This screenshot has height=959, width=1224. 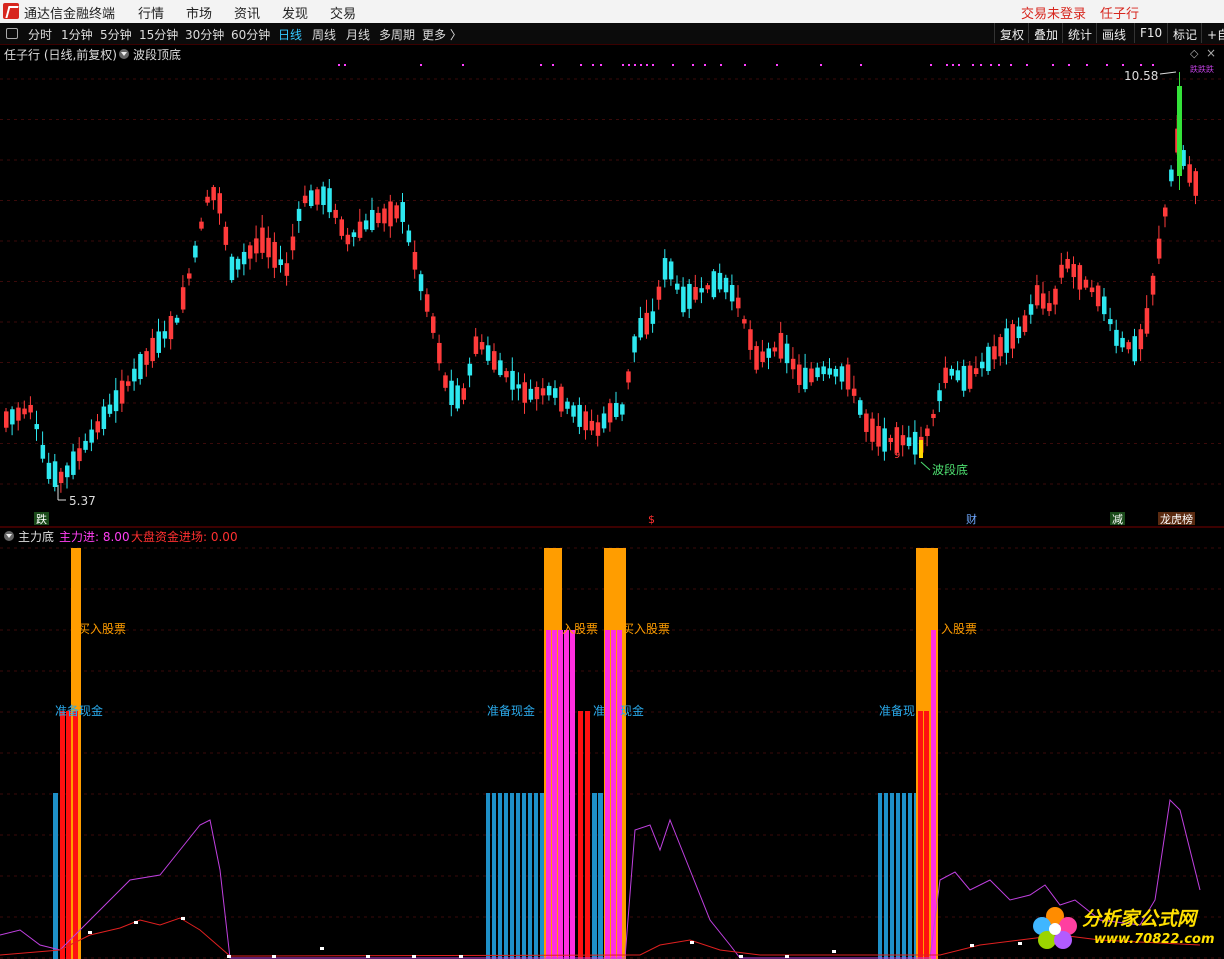 What do you see at coordinates (646, 629) in the screenshot?
I see `buy-stock-label: 买入股票` at bounding box center [646, 629].